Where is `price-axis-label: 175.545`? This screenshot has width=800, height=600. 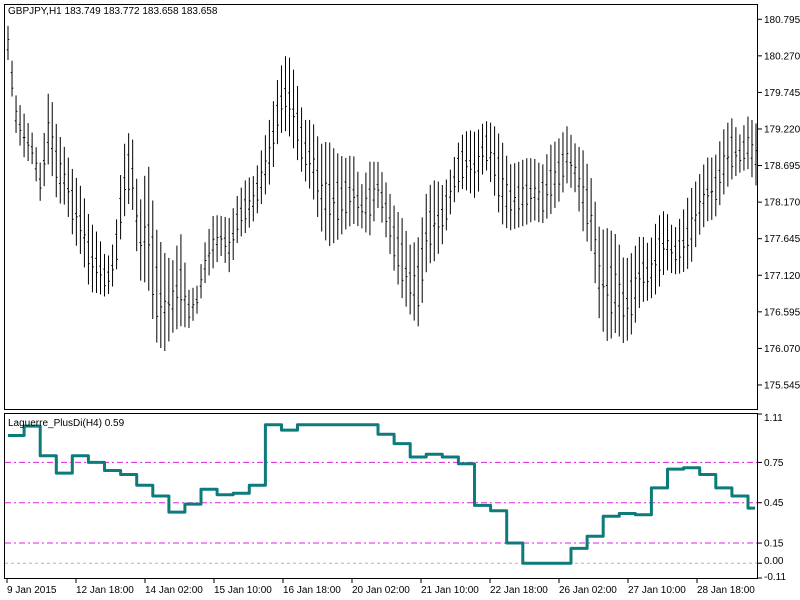 price-axis-label: 175.545 is located at coordinates (782, 385).